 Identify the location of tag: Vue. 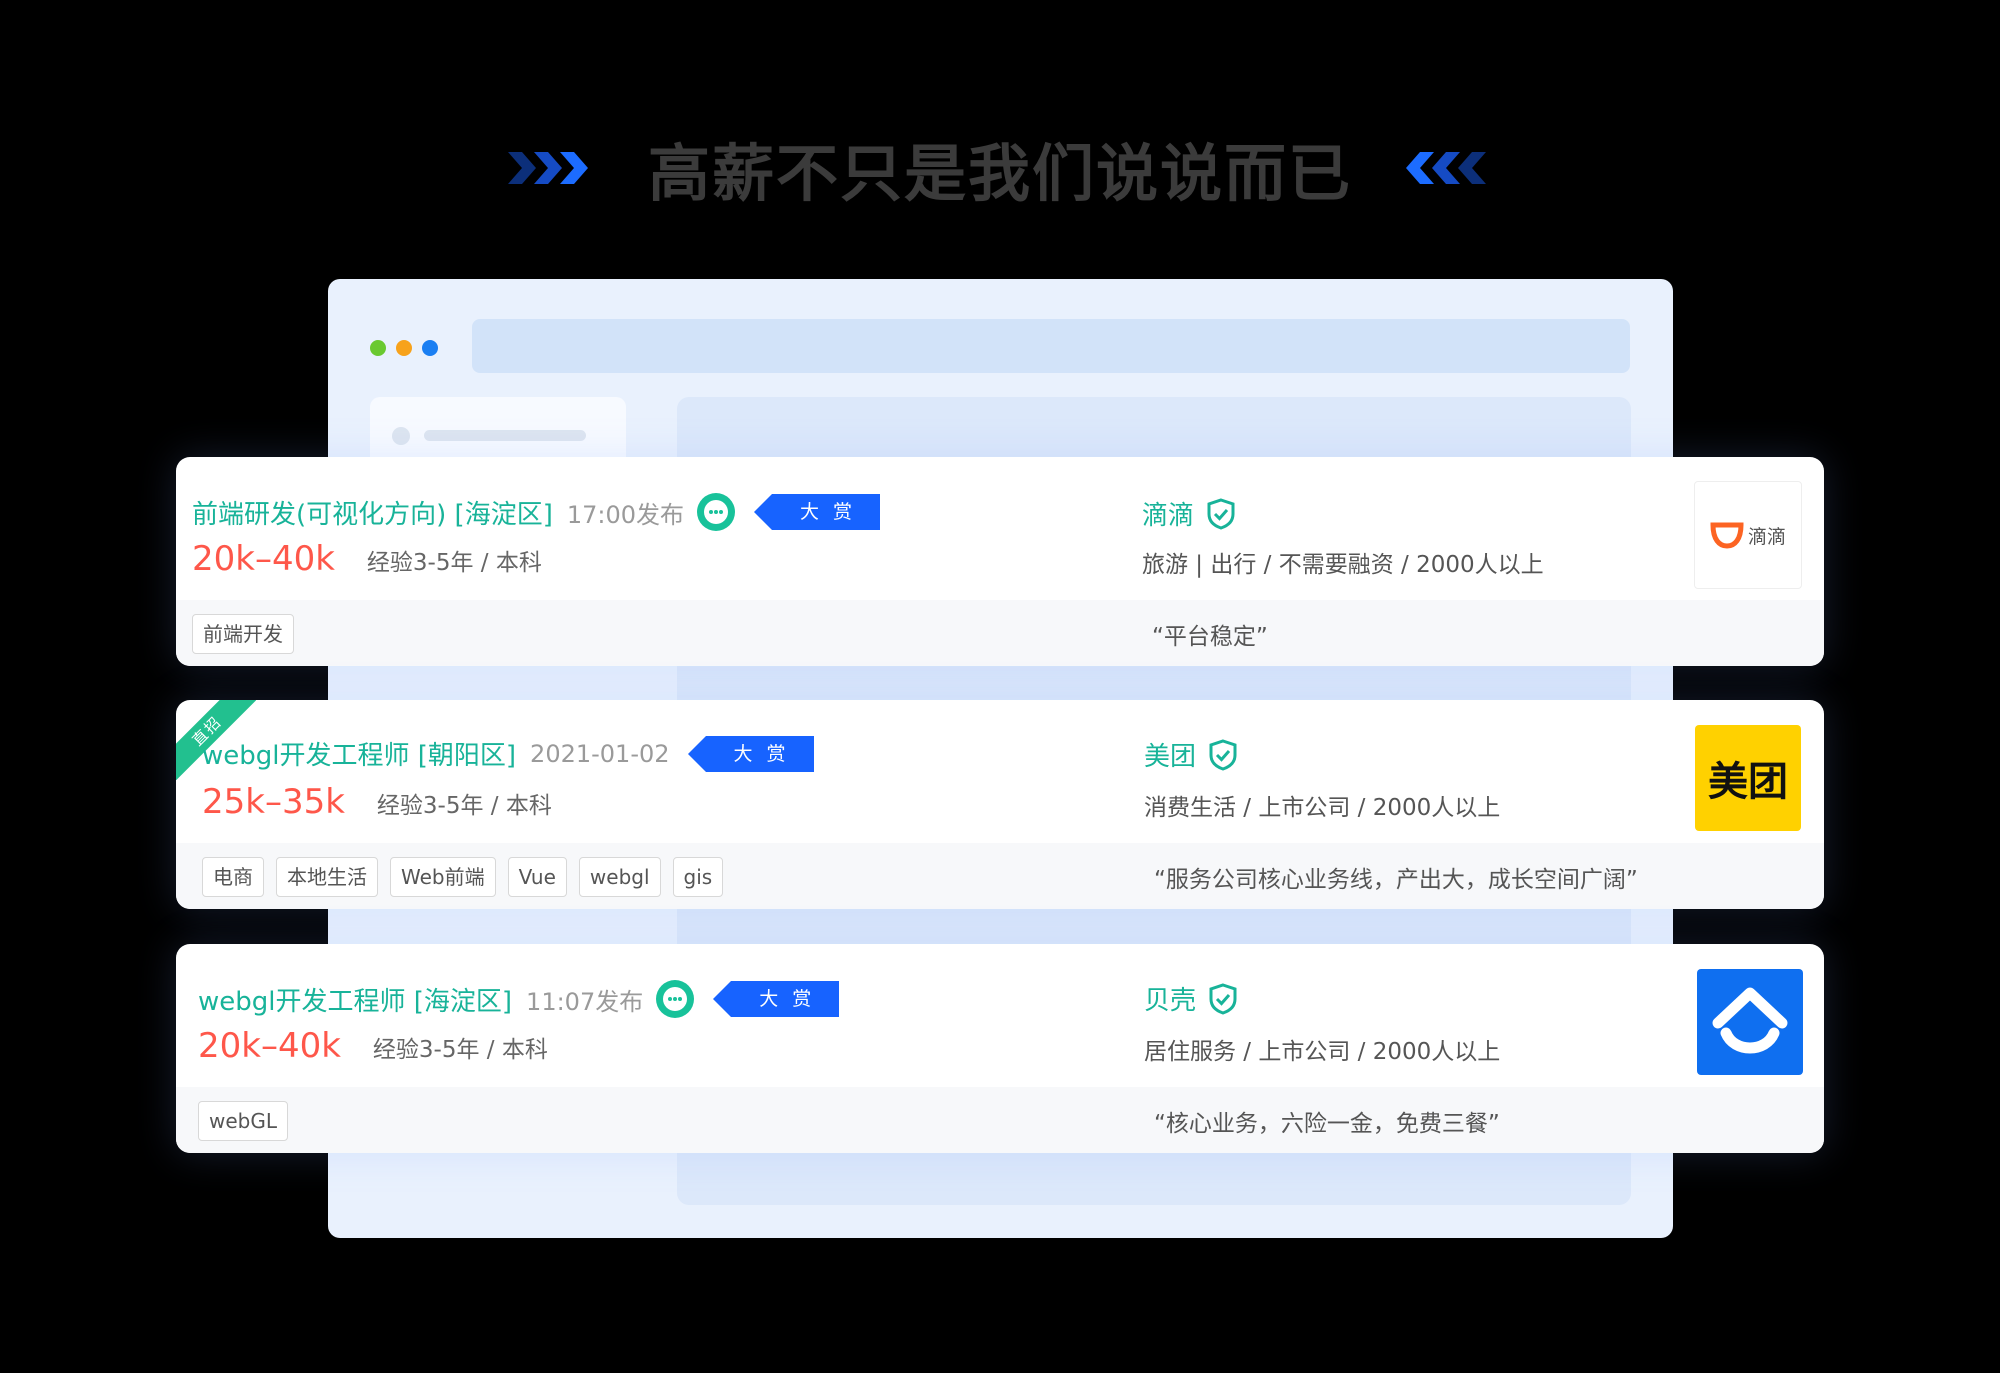
(537, 877).